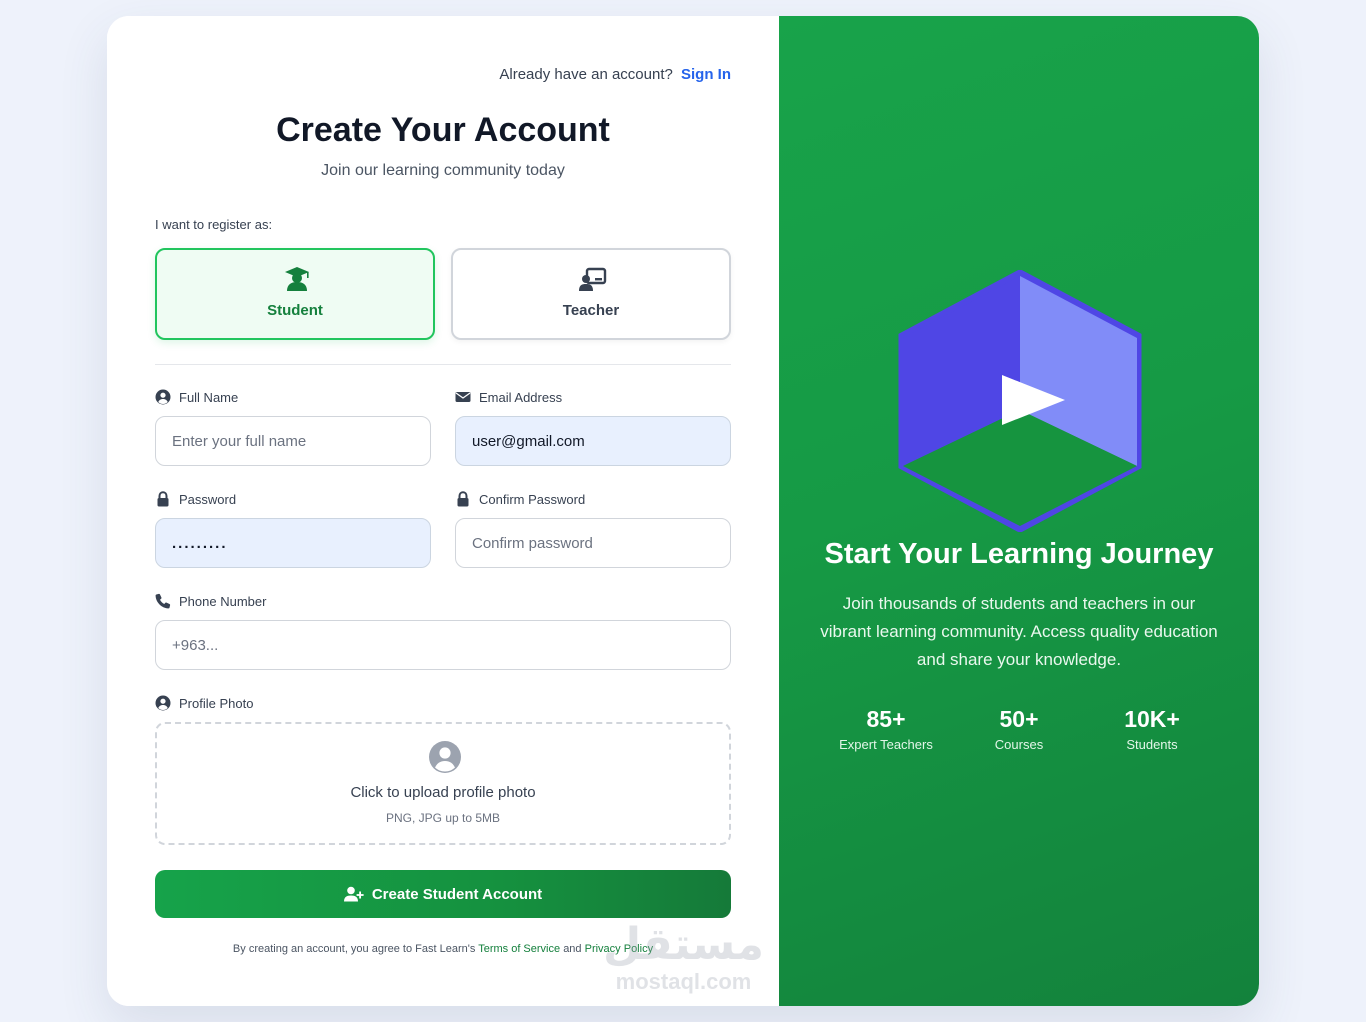 The width and height of the screenshot is (1366, 1022). What do you see at coordinates (295, 294) in the screenshot?
I see `role-student-button: Student` at bounding box center [295, 294].